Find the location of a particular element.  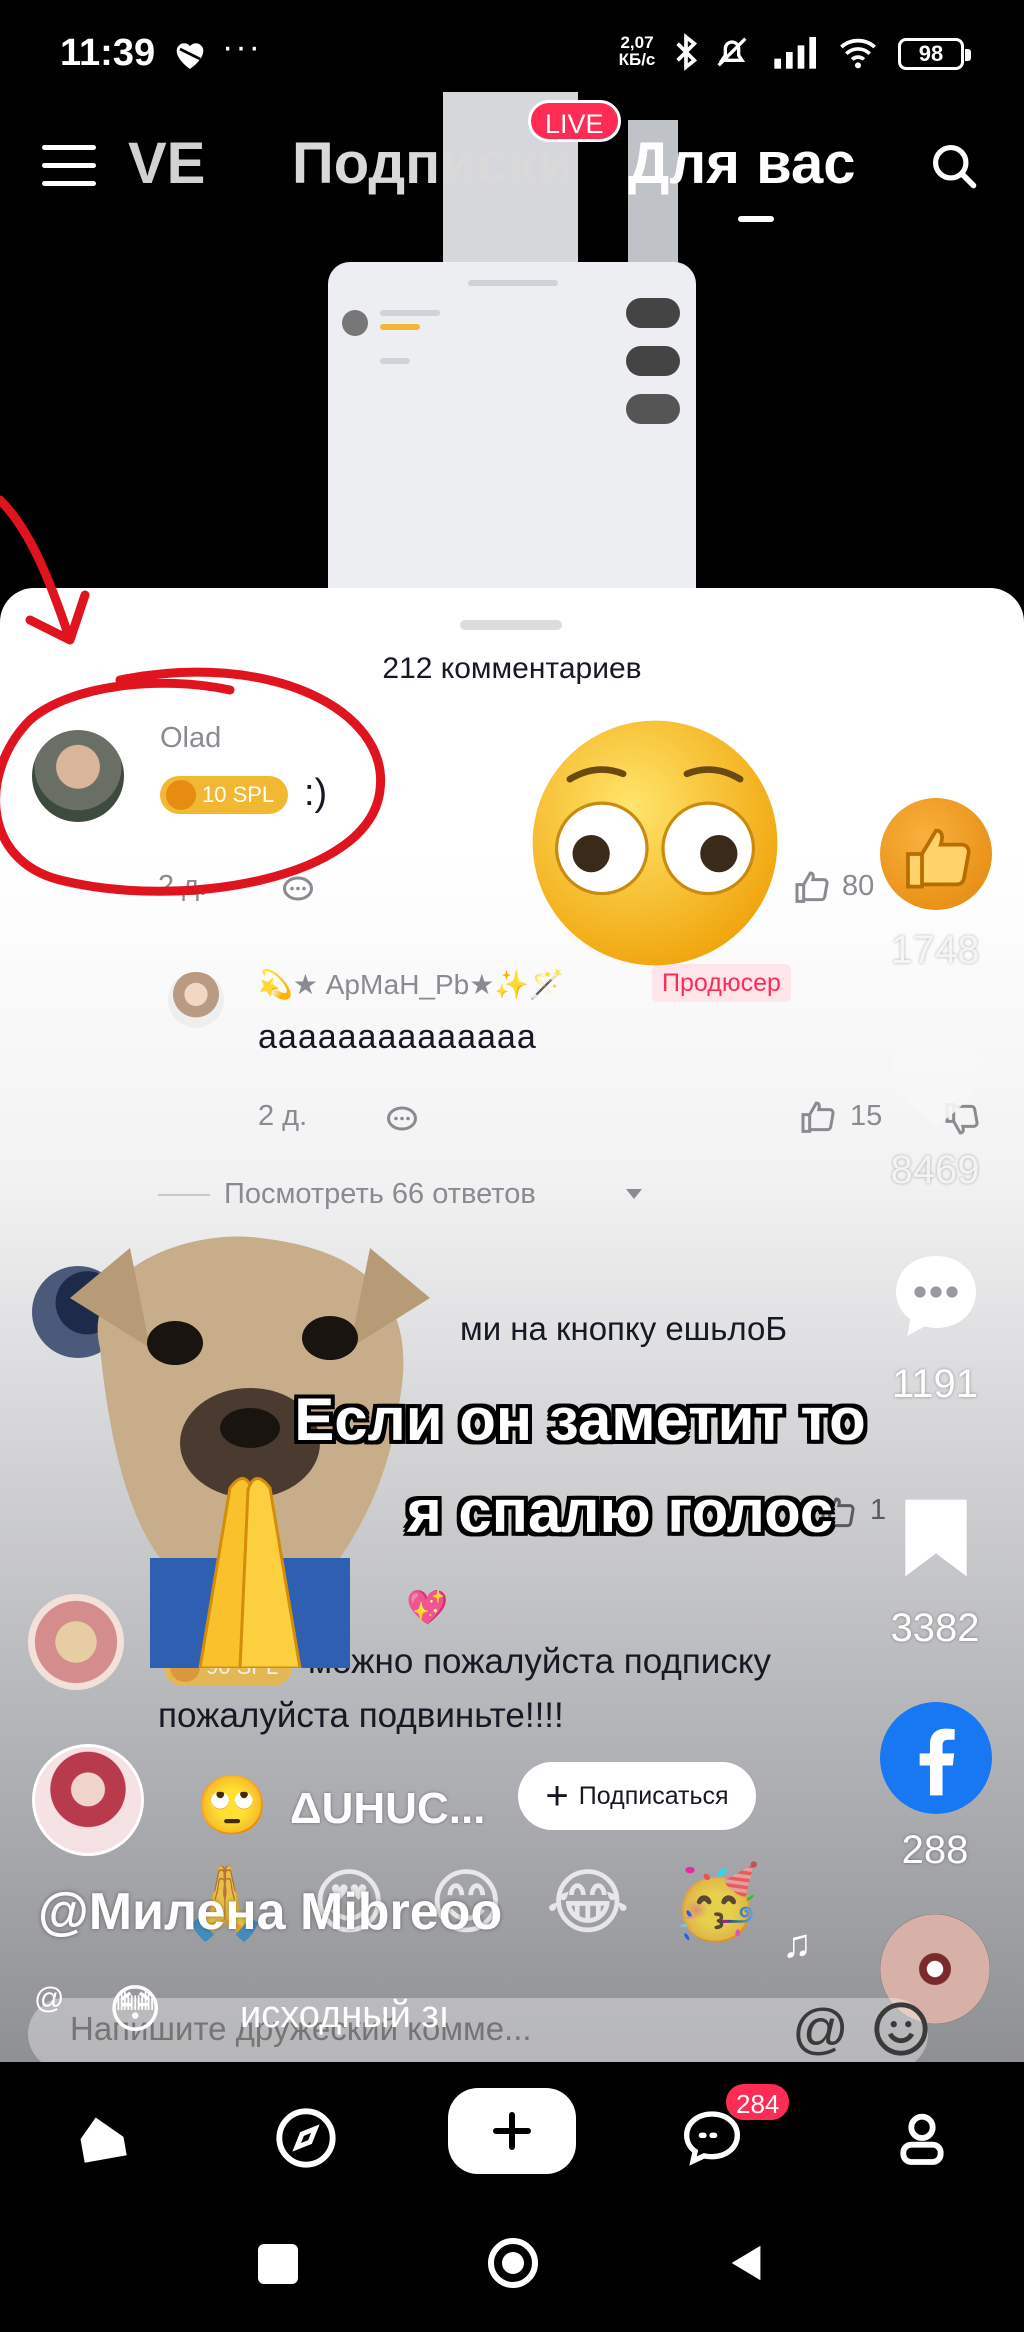

network-speed: 2,07 КБ/с is located at coordinates (637, 51).